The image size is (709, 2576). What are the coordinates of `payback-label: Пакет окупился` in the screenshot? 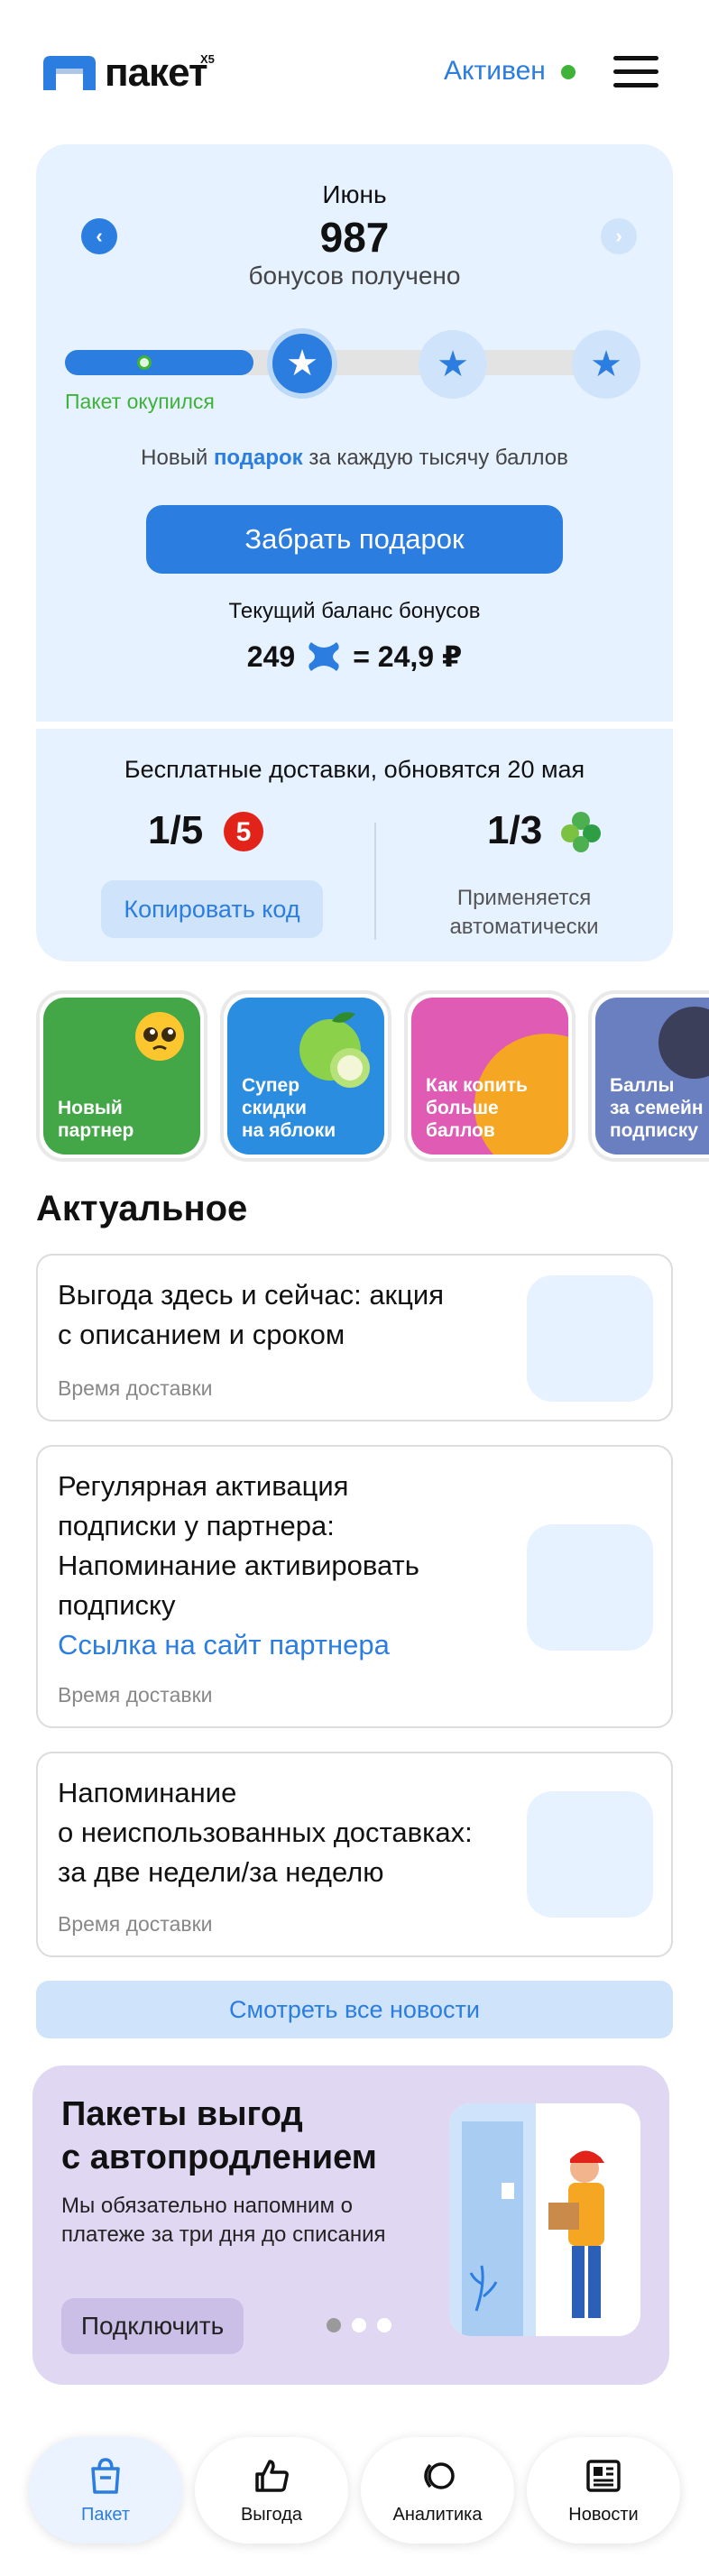 It's located at (140, 402).